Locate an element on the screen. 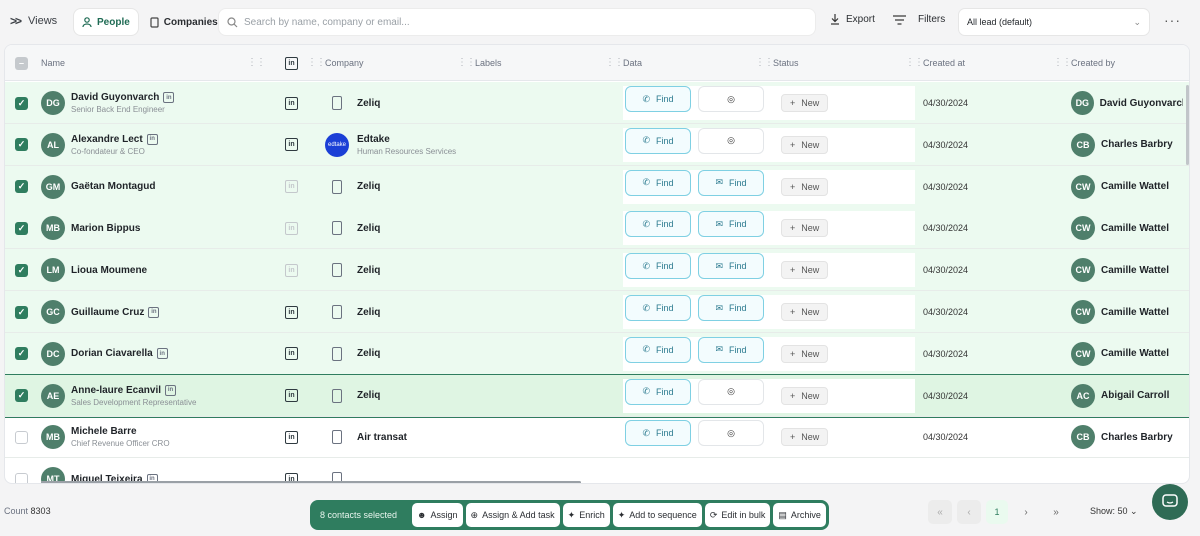 The width and height of the screenshot is (1200, 536). prev-page-button: ‹ is located at coordinates (969, 512).